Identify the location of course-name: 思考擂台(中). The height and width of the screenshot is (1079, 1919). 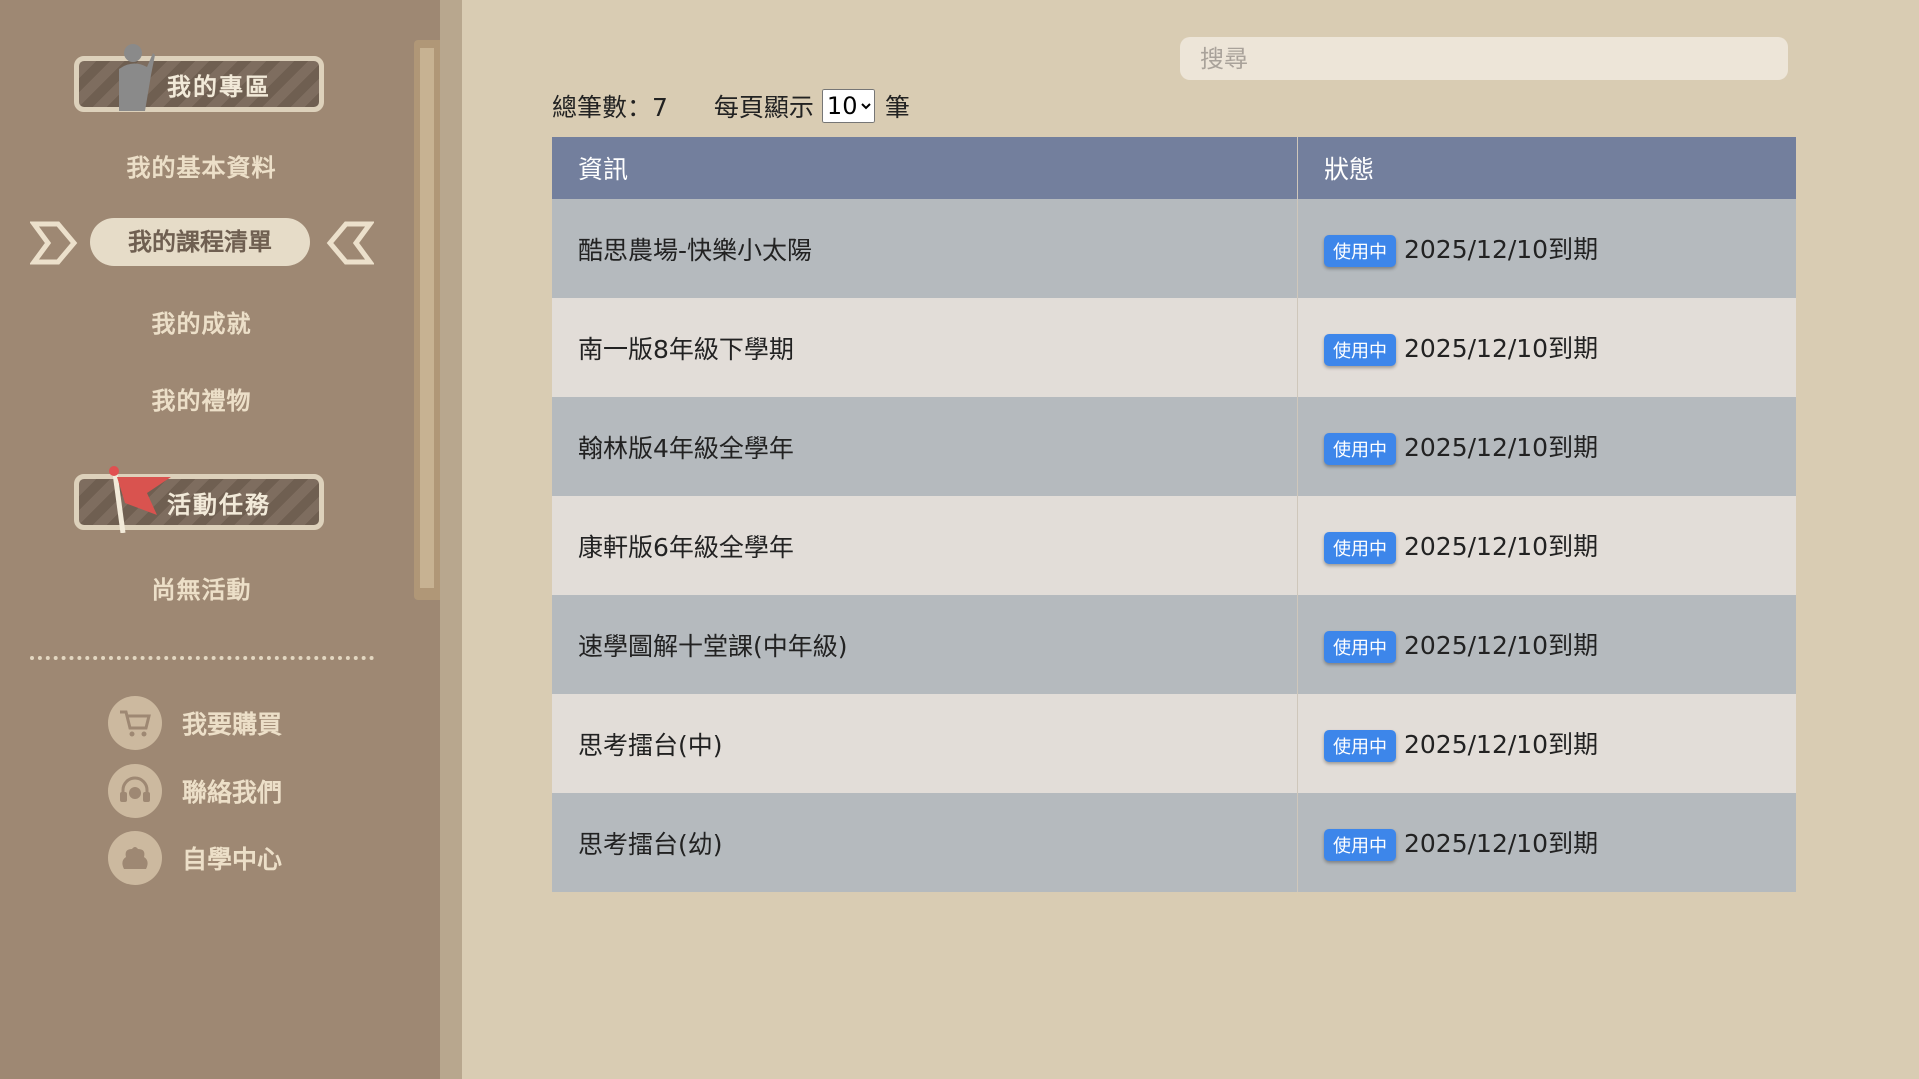
(925, 743).